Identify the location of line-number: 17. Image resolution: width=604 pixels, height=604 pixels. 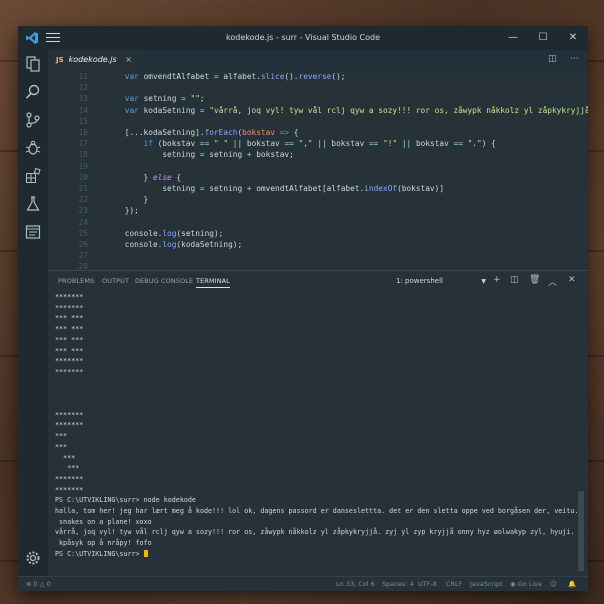
(83, 144).